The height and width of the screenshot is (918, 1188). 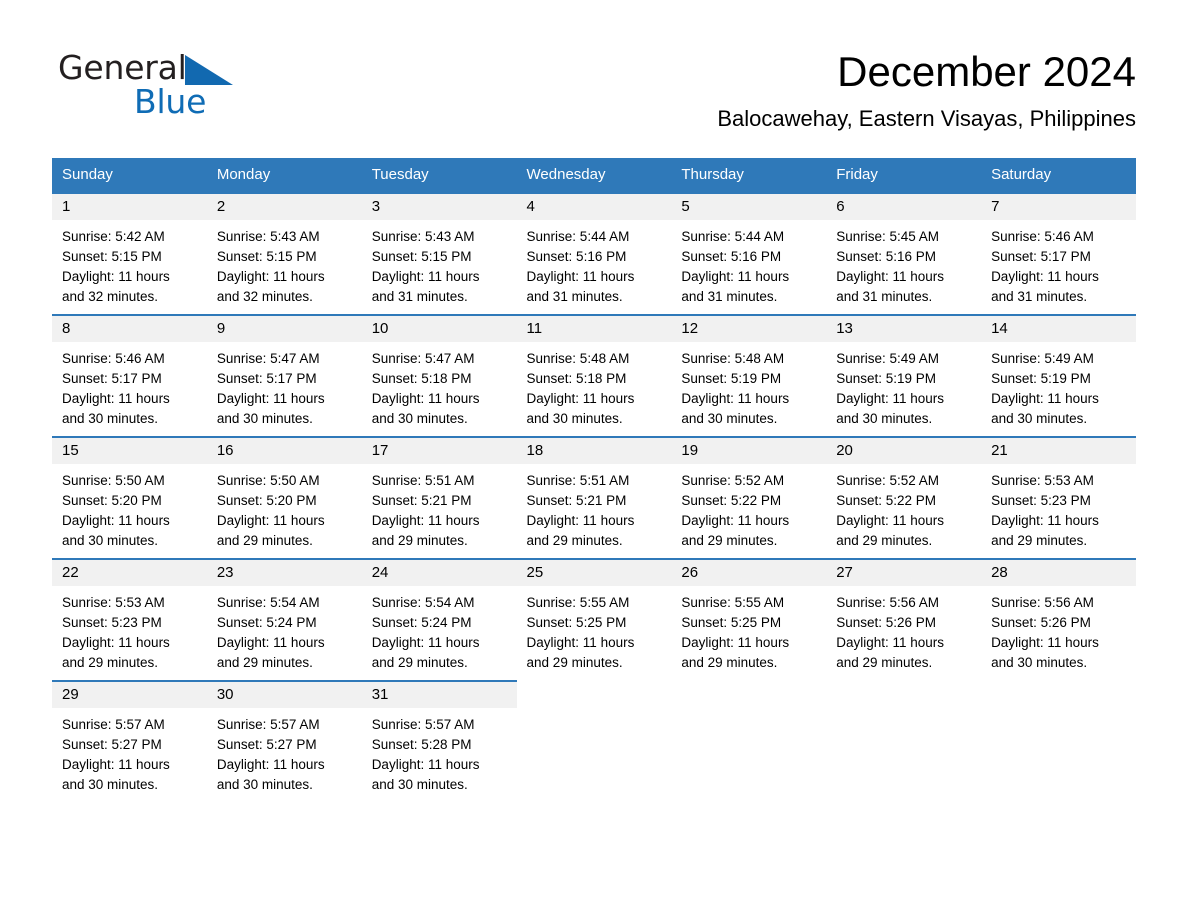 What do you see at coordinates (439, 175) in the screenshot?
I see `weekday-header-tuesday: Tuesday` at bounding box center [439, 175].